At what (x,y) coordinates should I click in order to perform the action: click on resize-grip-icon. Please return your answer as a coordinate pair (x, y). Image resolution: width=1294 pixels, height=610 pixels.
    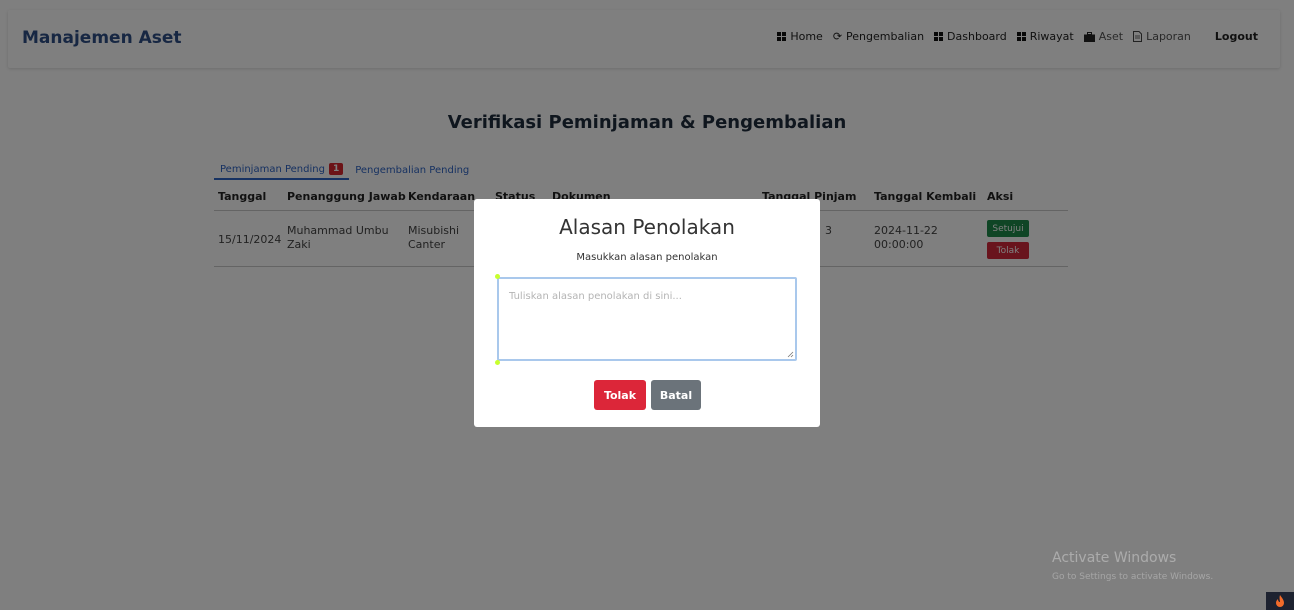
    Looking at the image, I should click on (790, 354).